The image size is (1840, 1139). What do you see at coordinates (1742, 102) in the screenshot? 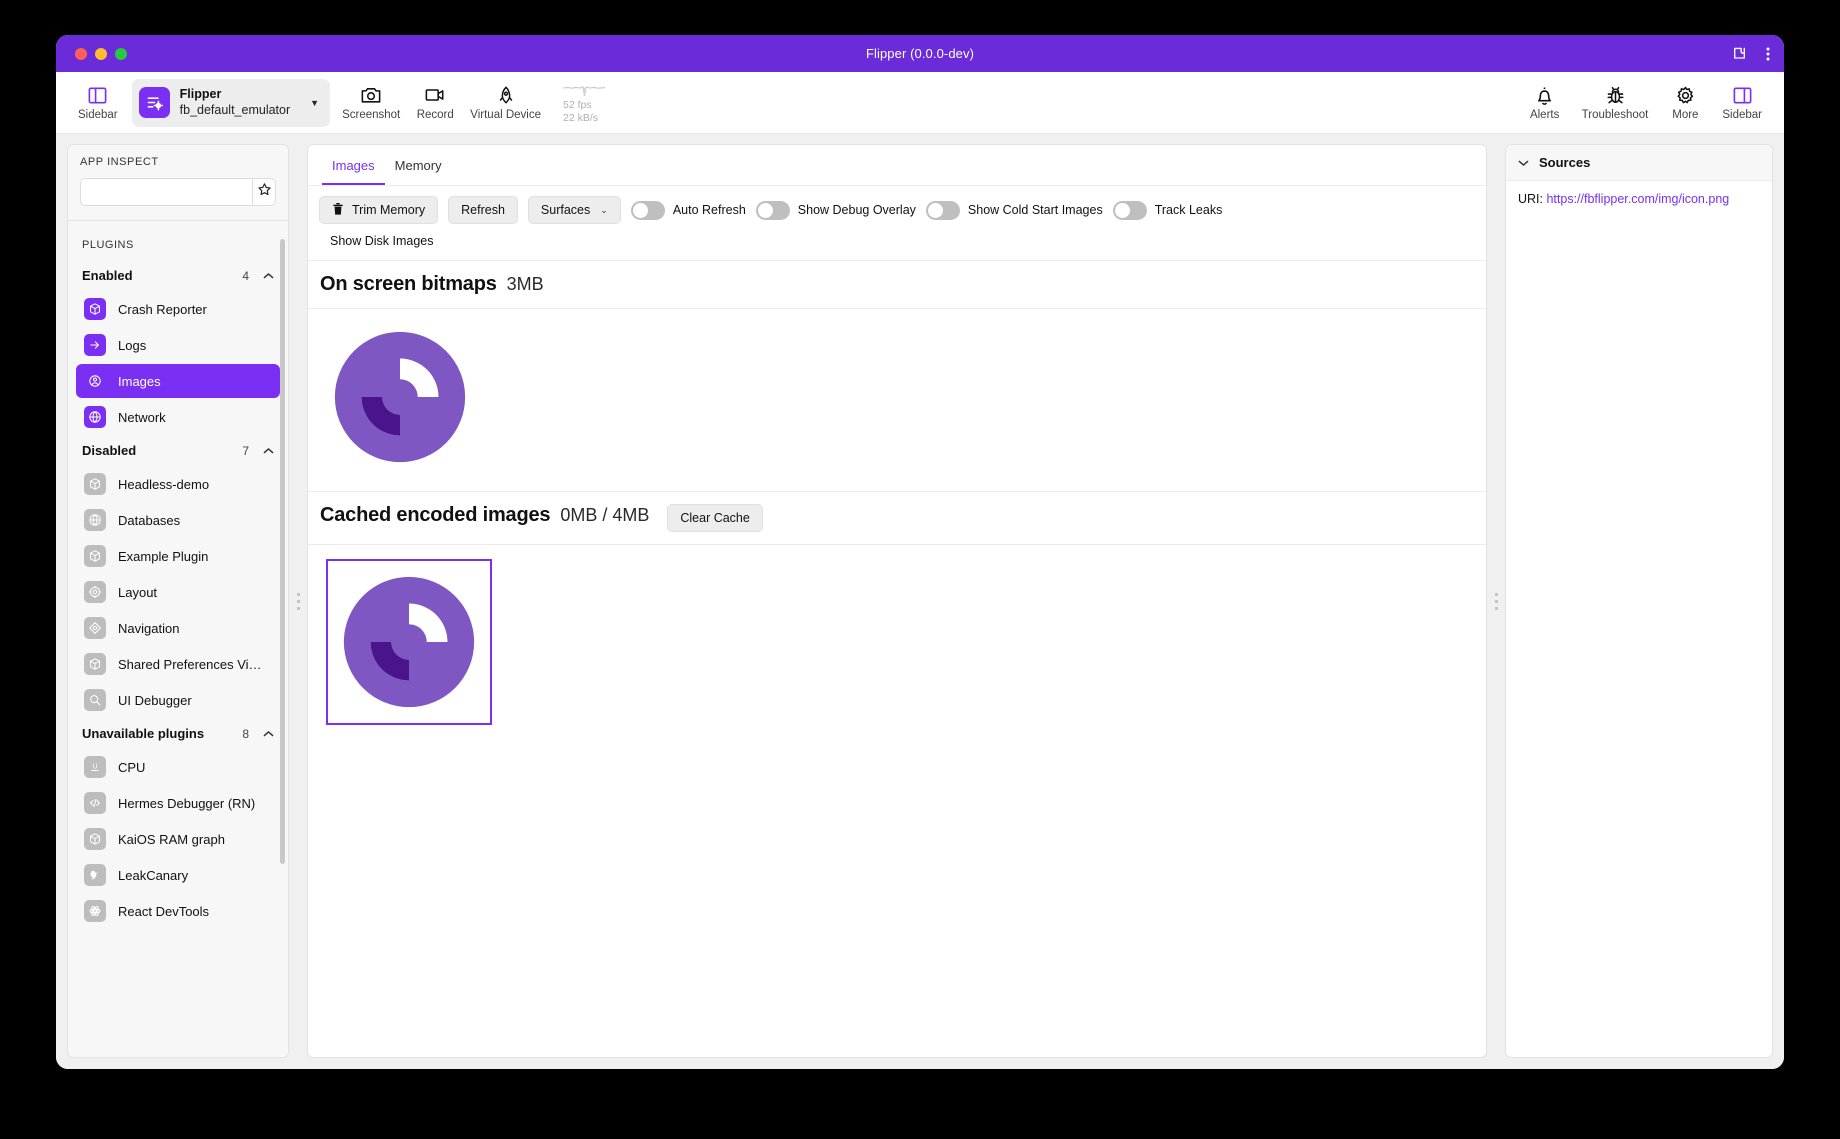
I see `toggle-right-sidebar-button: Sidebar` at bounding box center [1742, 102].